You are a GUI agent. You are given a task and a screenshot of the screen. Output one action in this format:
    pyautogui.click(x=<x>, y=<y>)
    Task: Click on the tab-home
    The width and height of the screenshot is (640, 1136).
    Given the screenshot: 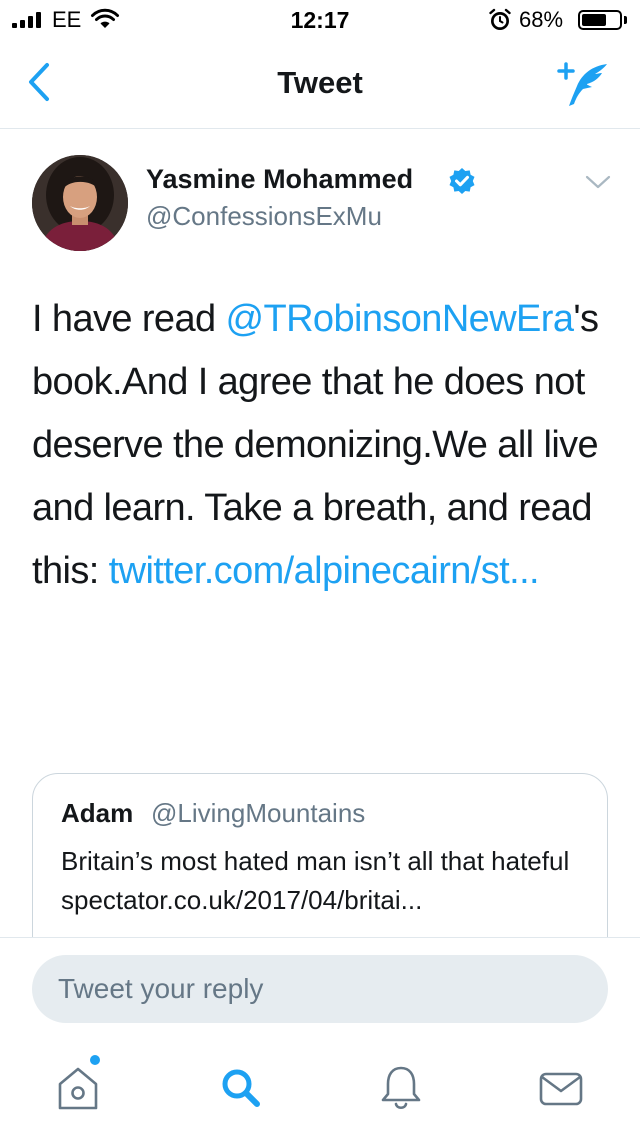 What is the action you would take?
    pyautogui.click(x=78, y=1088)
    